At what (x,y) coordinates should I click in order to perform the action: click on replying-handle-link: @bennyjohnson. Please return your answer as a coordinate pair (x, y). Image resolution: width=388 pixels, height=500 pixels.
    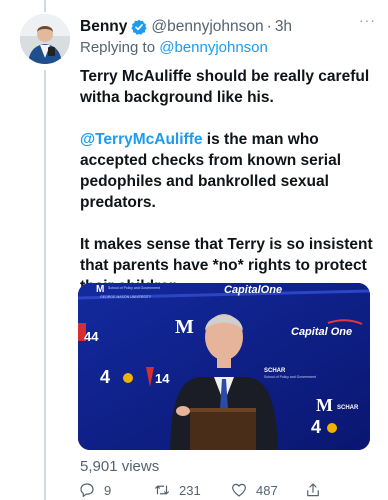
    Looking at the image, I should click on (213, 47).